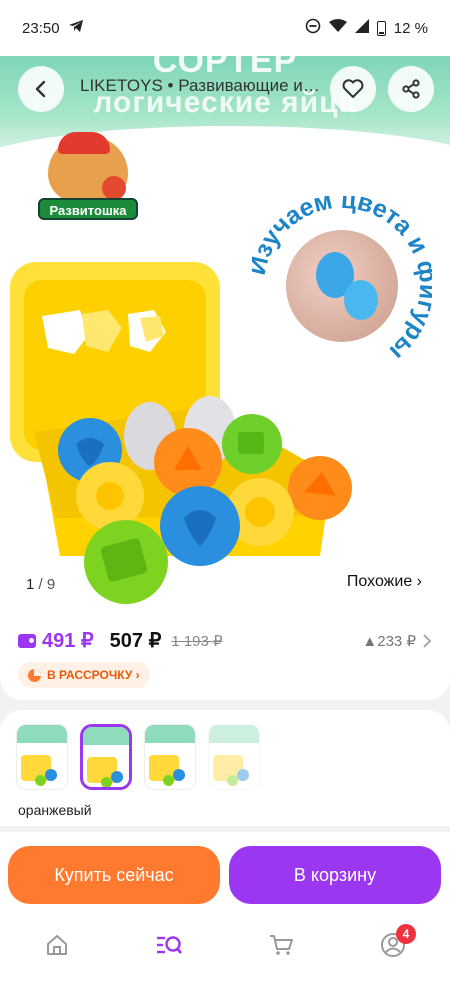 This screenshot has width=450, height=1000. I want to click on installment-button: В РАССРОЧКУ ›, so click(84, 675).